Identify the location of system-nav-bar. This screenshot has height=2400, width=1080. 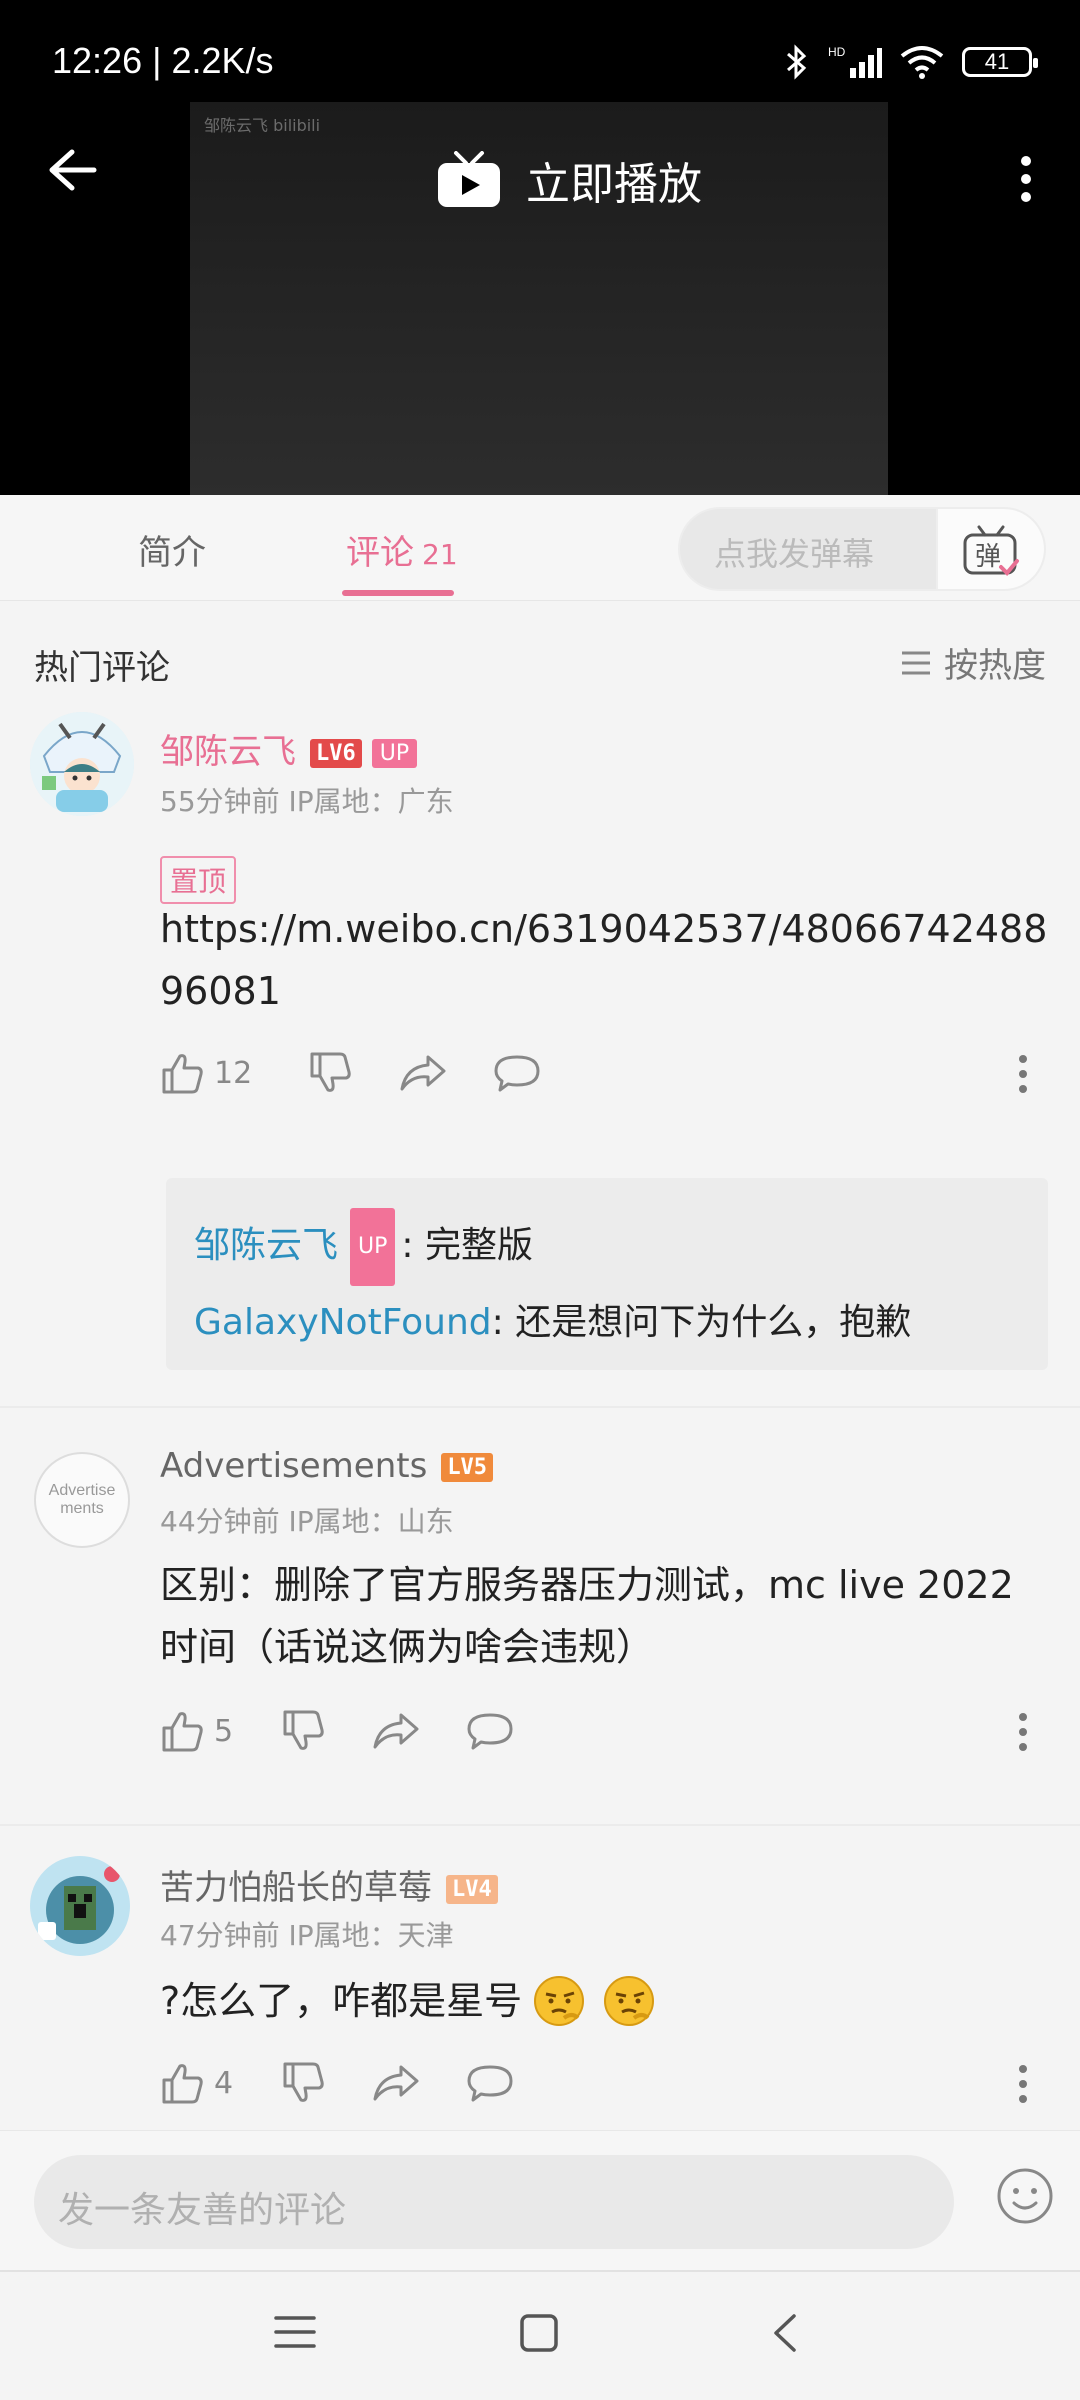
(540, 2335).